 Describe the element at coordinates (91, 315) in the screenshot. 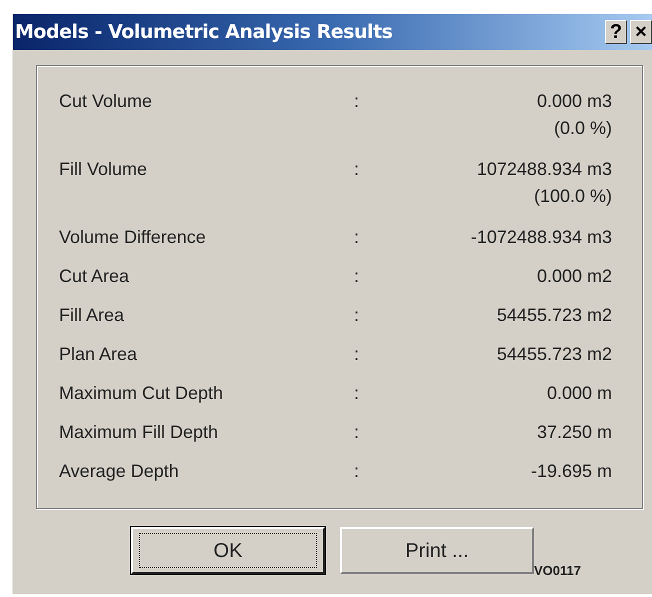

I see `field-label: Fill Area` at that location.